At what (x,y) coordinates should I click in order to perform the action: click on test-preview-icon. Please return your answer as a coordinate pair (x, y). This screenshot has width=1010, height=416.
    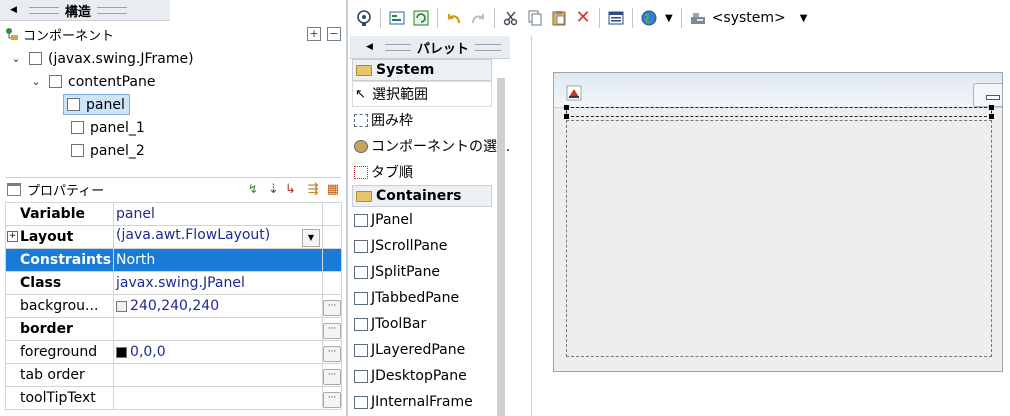
    Looking at the image, I should click on (364, 18).